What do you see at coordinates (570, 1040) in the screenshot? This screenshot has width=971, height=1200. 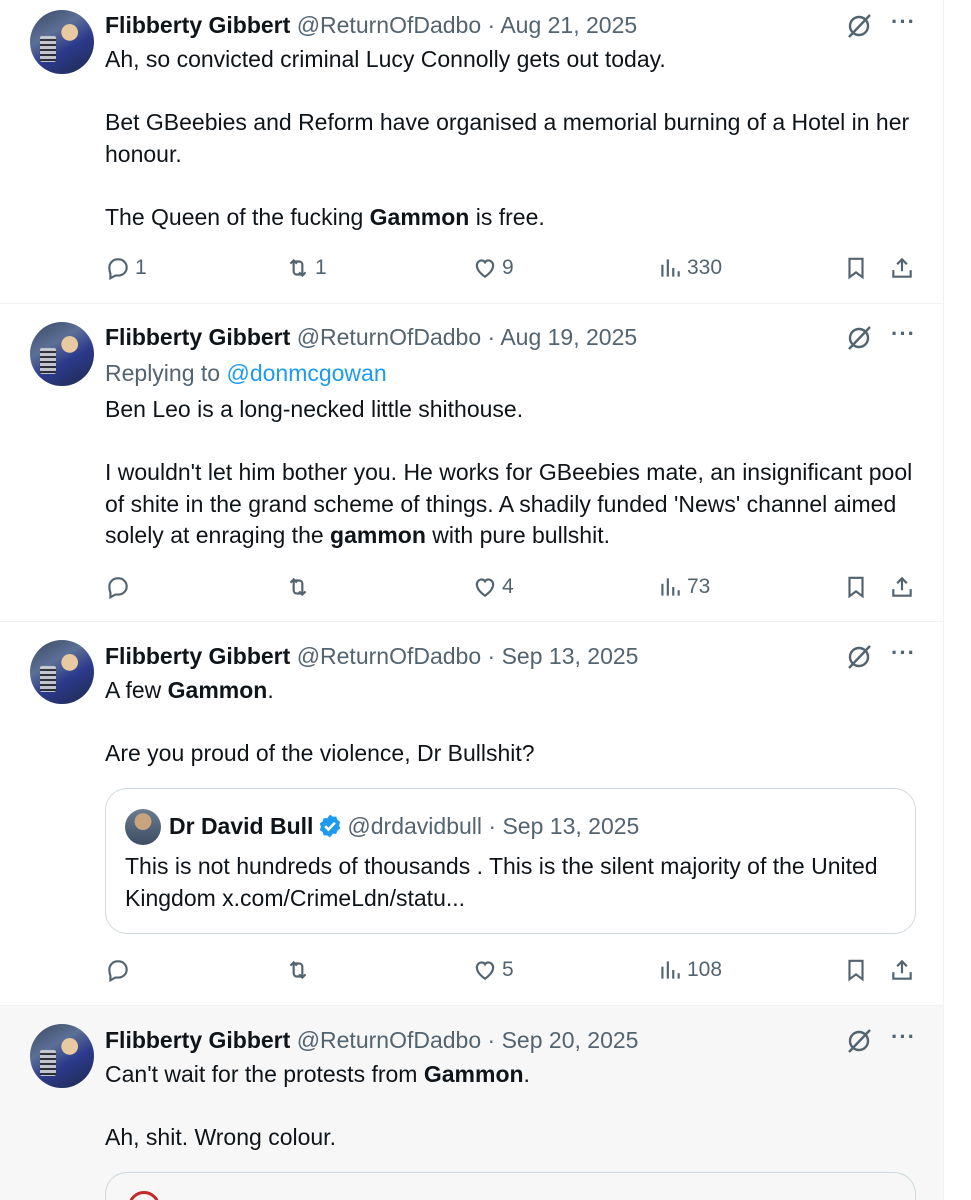 I see `tweet-date: Sep 20, 2025` at bounding box center [570, 1040].